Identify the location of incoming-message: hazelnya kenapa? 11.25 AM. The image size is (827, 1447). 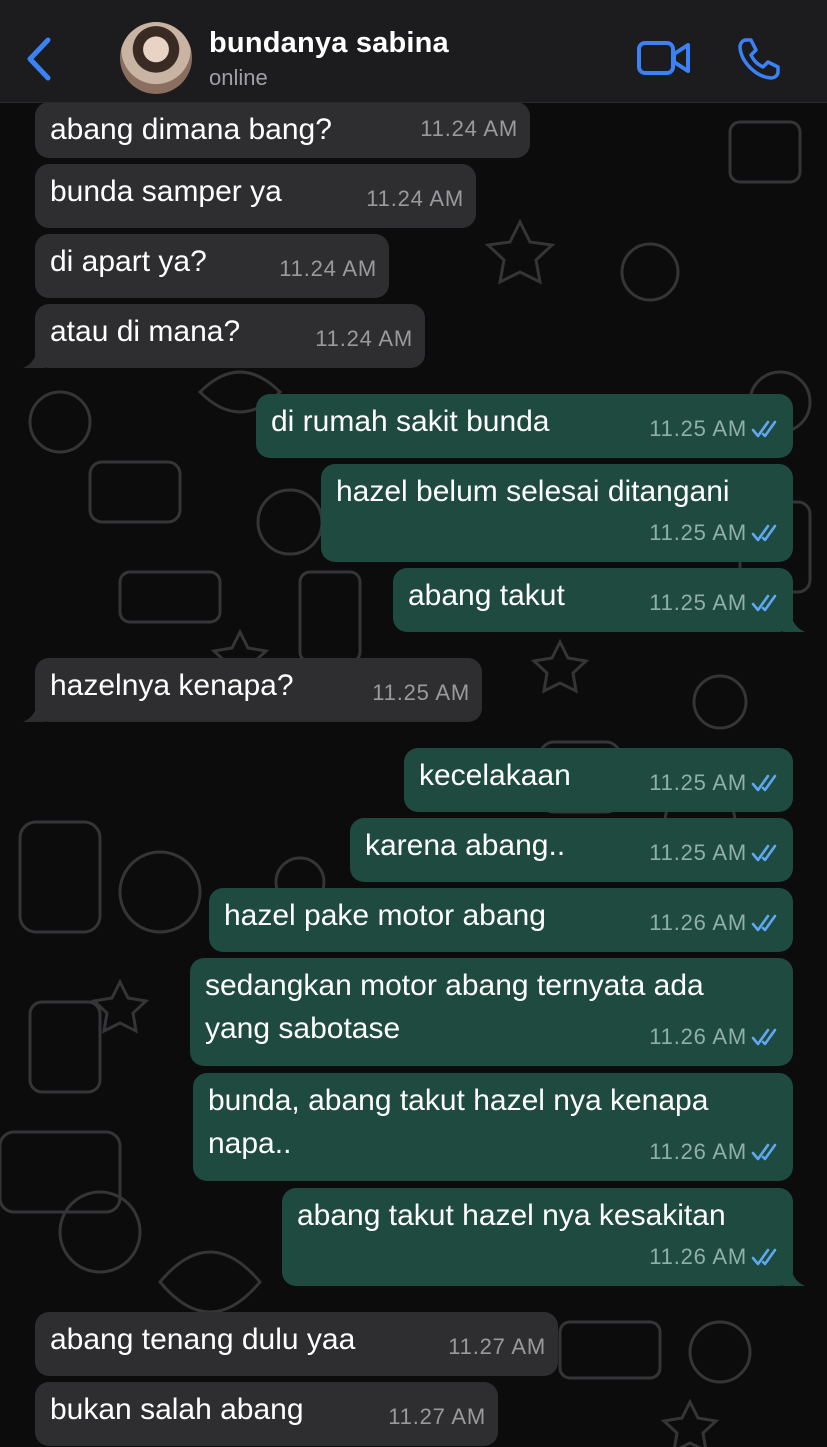
(252, 690).